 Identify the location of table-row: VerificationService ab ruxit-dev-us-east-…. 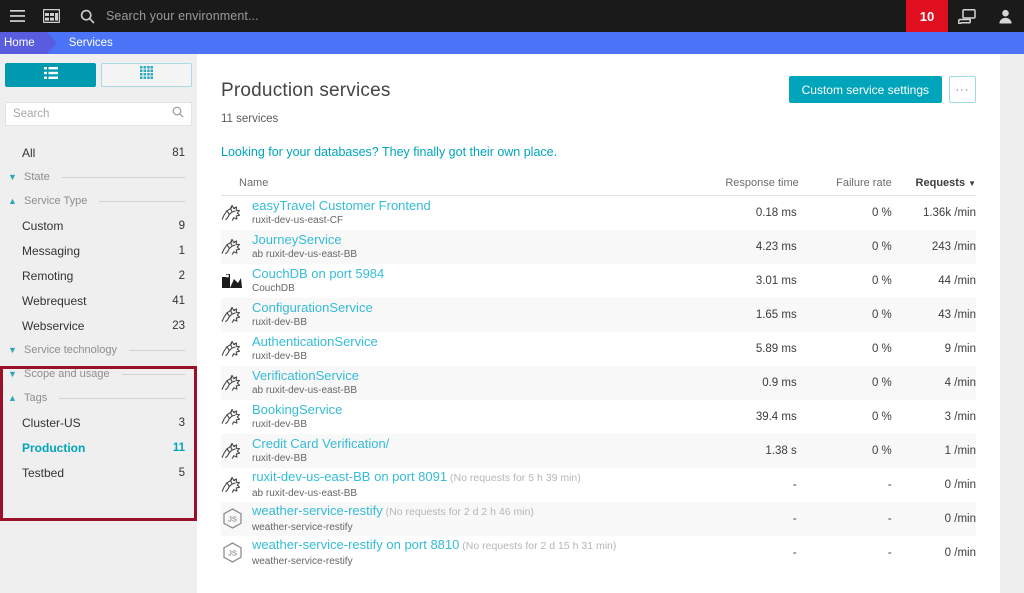
(598, 382).